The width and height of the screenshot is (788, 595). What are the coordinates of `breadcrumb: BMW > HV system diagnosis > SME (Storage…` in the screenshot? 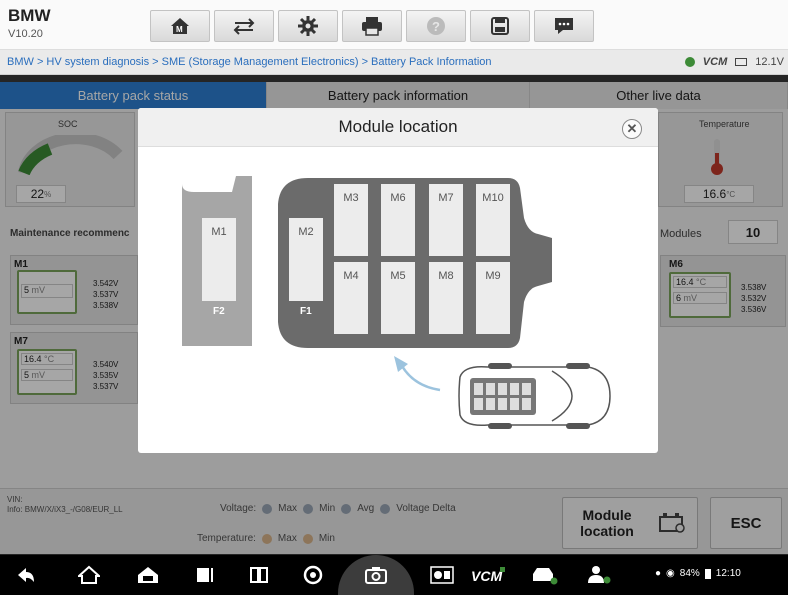 It's located at (249, 62).